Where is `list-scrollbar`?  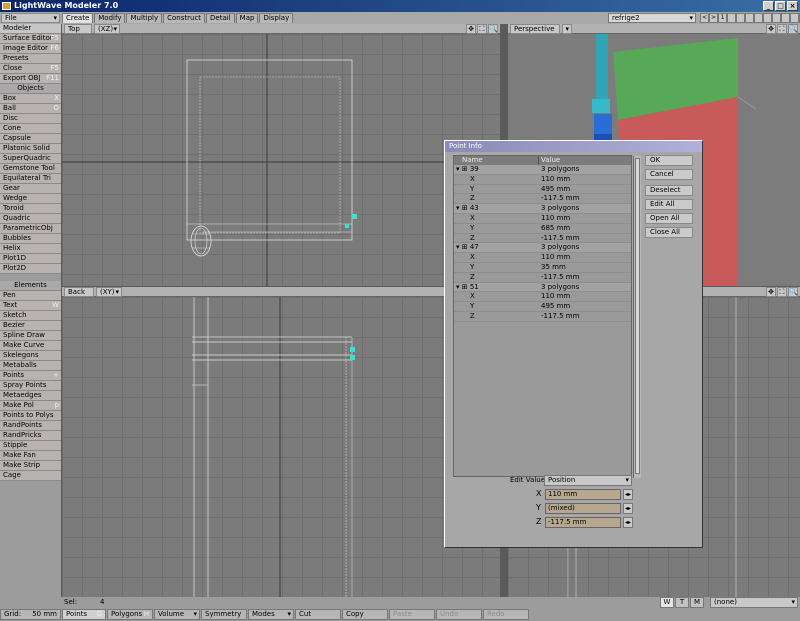 list-scrollbar is located at coordinates (637, 317).